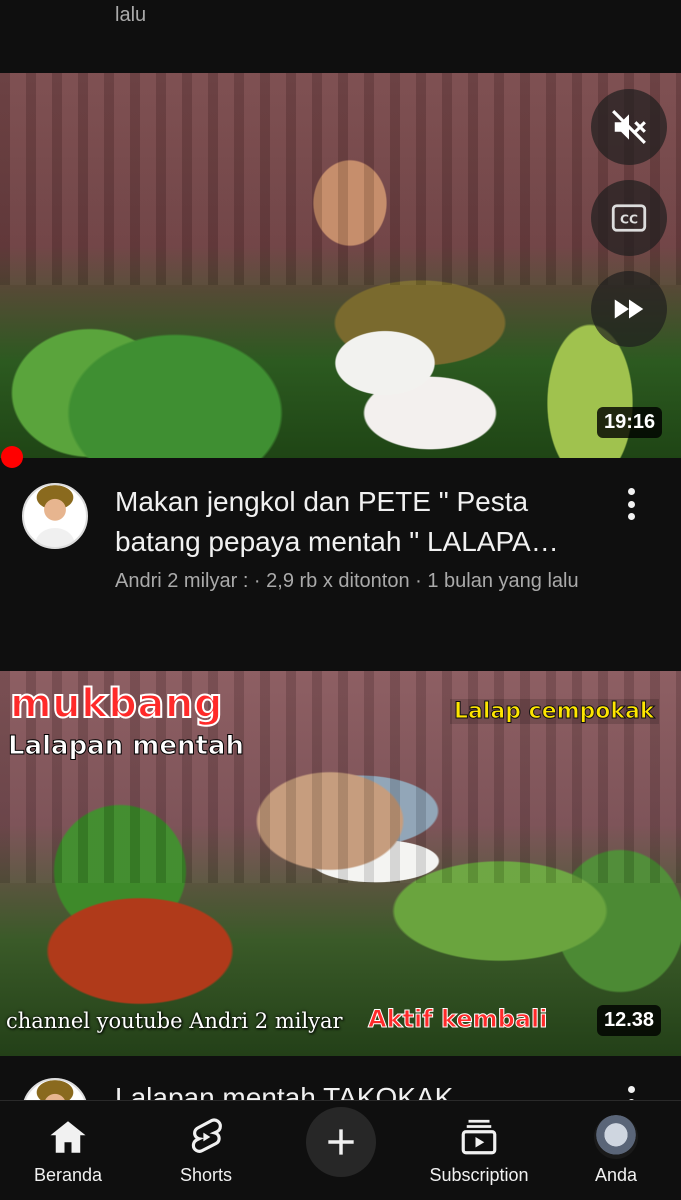  What do you see at coordinates (355, 1089) in the screenshot?
I see `video-title: Lalapan mentah TAKOKAK` at bounding box center [355, 1089].